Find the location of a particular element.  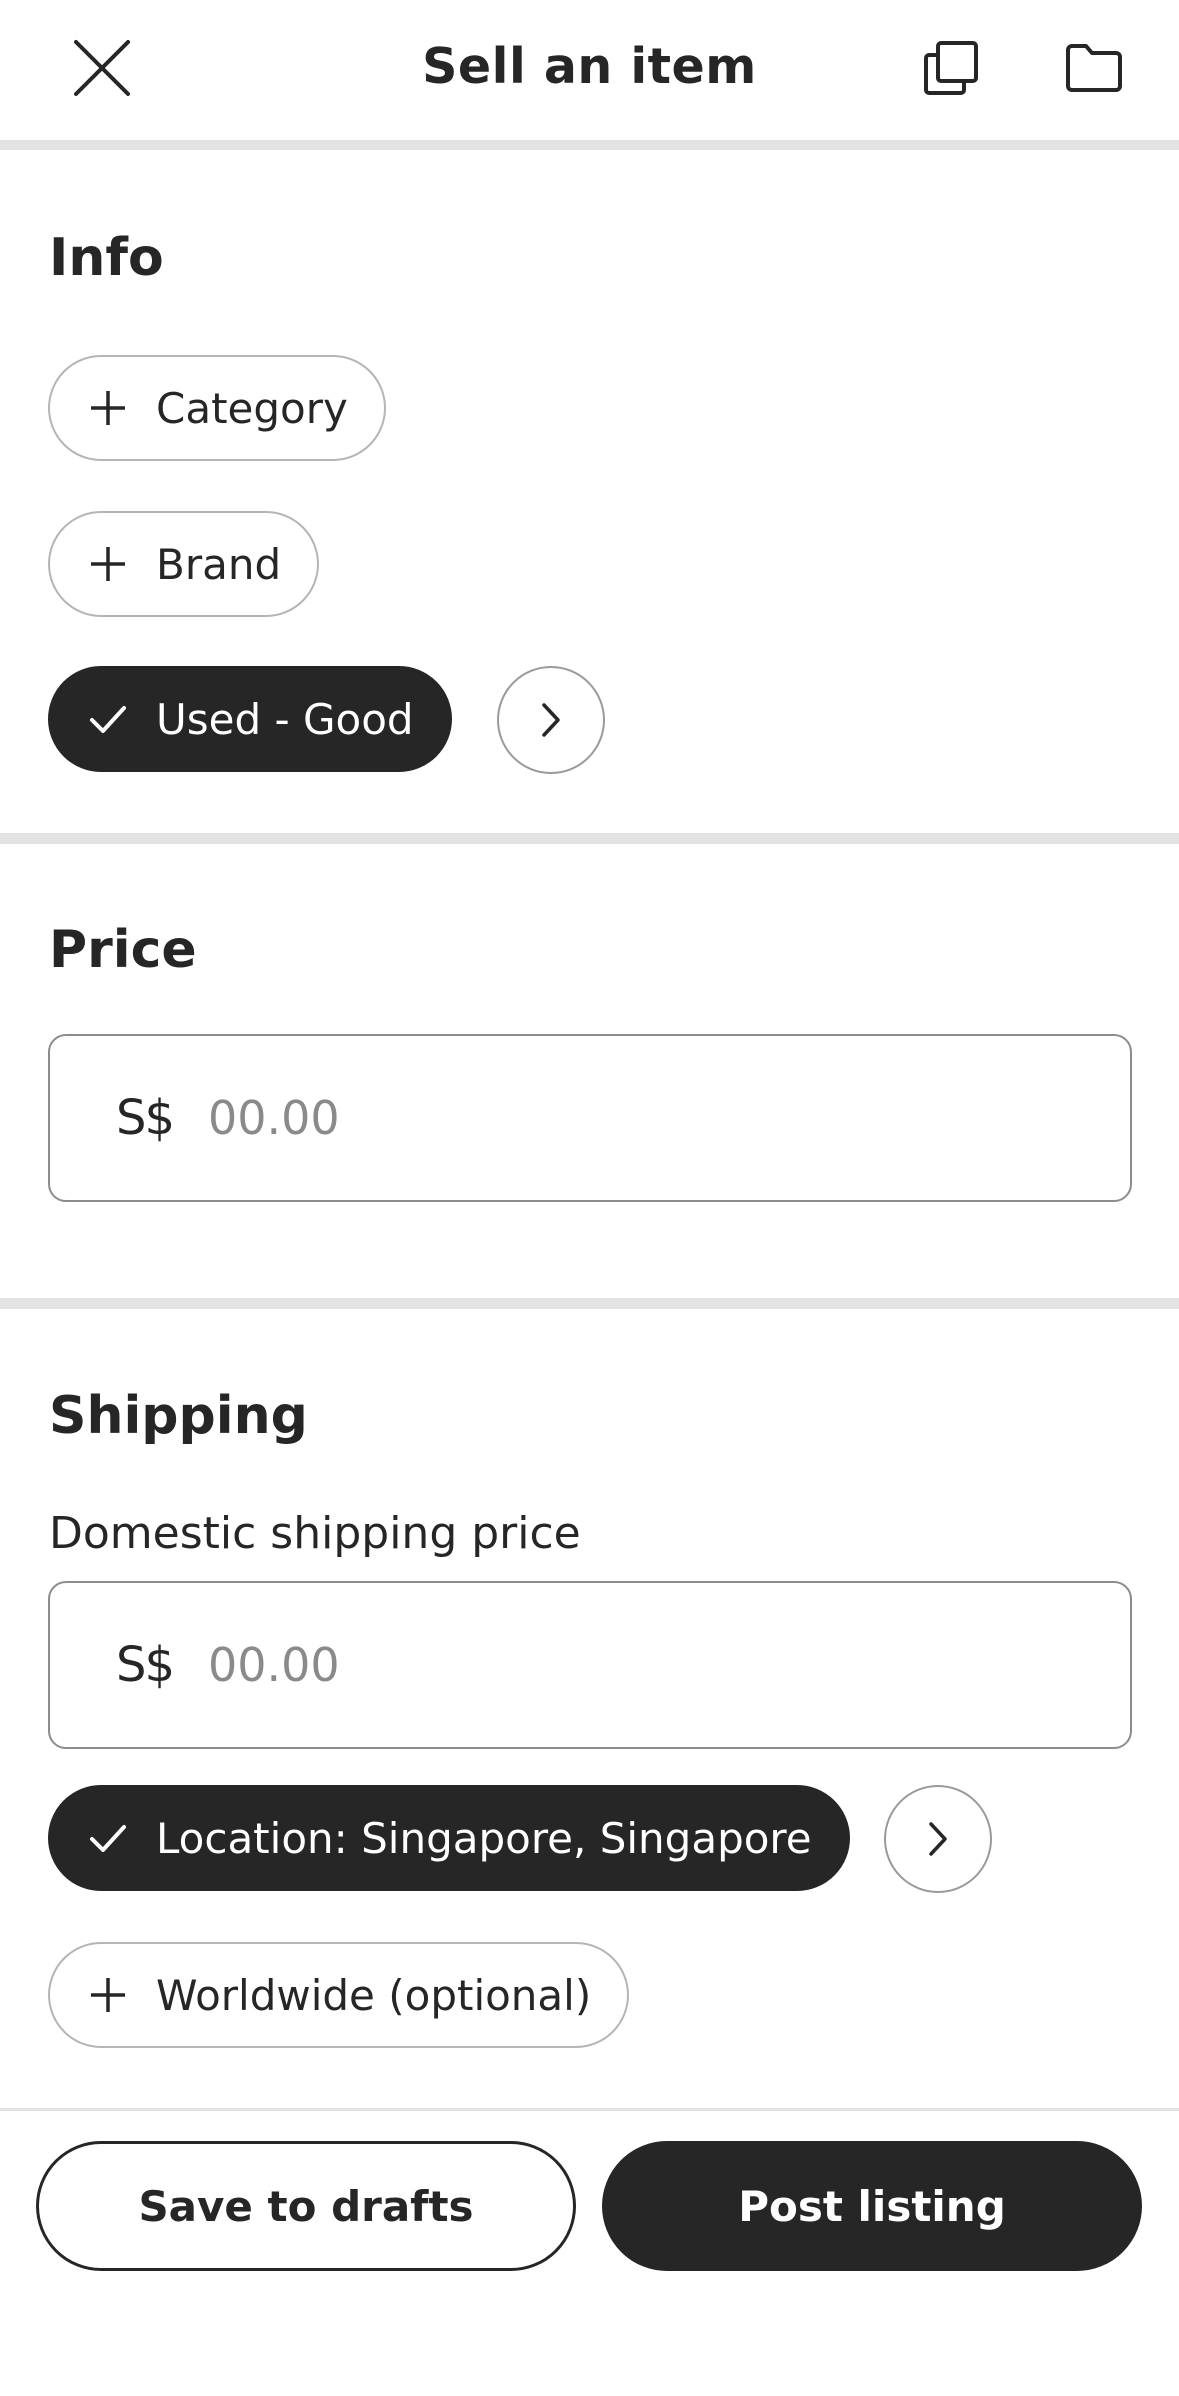

copy-icon is located at coordinates (951, 70).